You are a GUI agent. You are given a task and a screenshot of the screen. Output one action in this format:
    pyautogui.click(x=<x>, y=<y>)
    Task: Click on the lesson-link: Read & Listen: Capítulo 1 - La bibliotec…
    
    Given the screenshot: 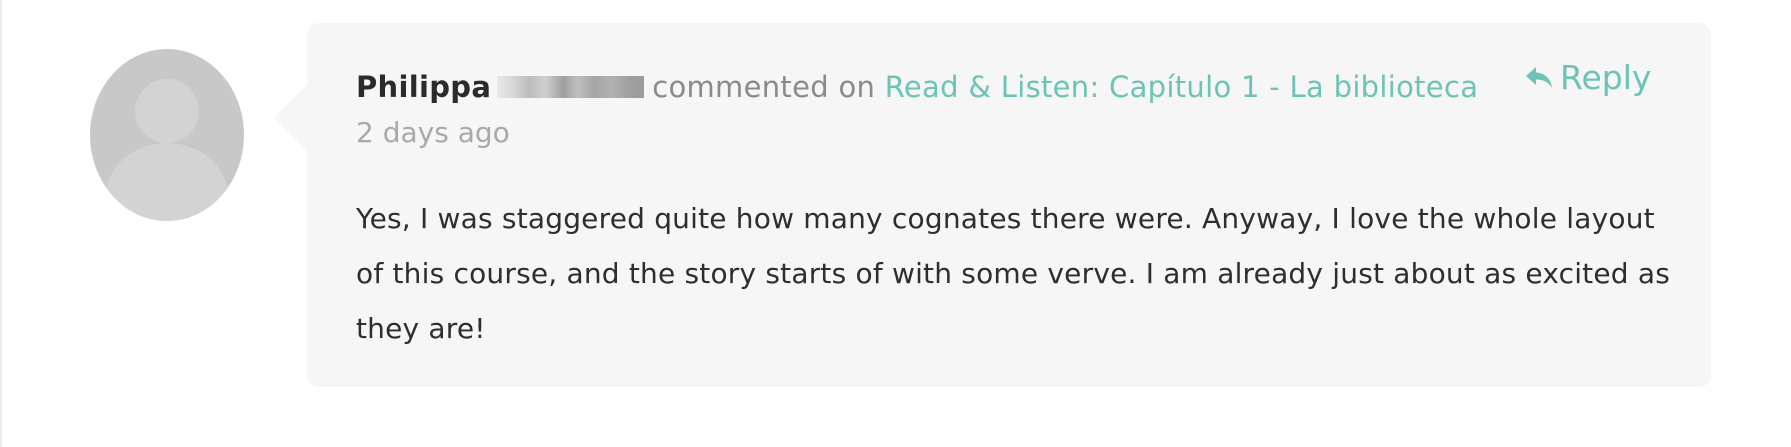 What is the action you would take?
    pyautogui.click(x=1182, y=87)
    